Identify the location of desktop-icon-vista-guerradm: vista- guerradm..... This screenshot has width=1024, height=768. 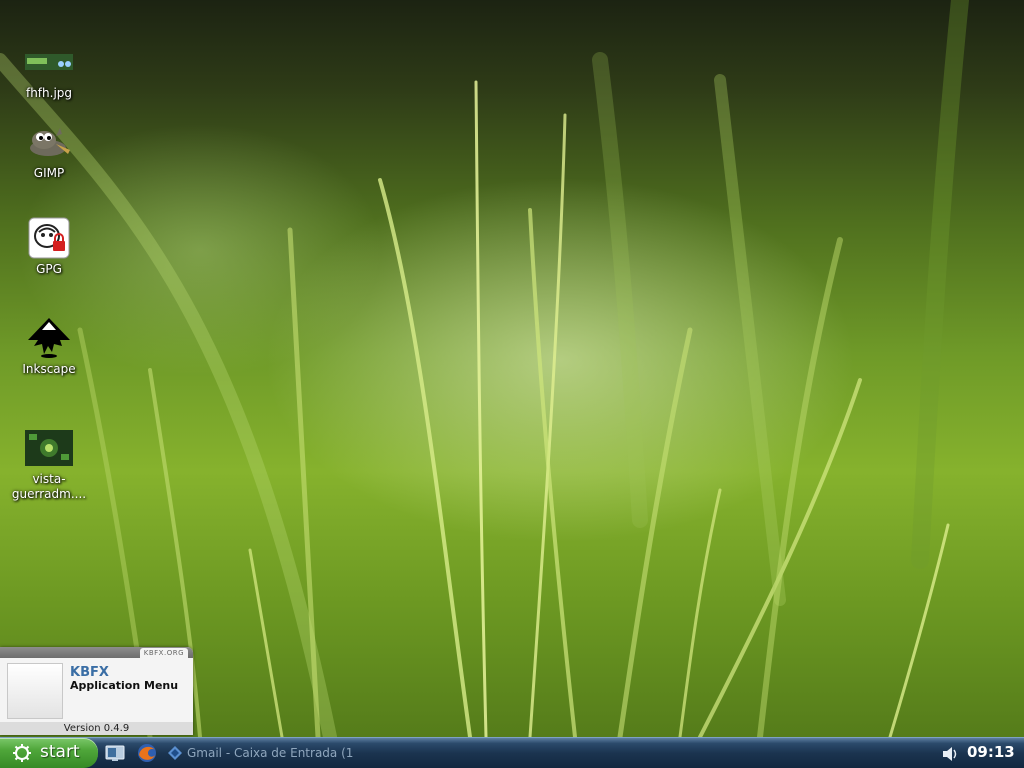
(49, 464).